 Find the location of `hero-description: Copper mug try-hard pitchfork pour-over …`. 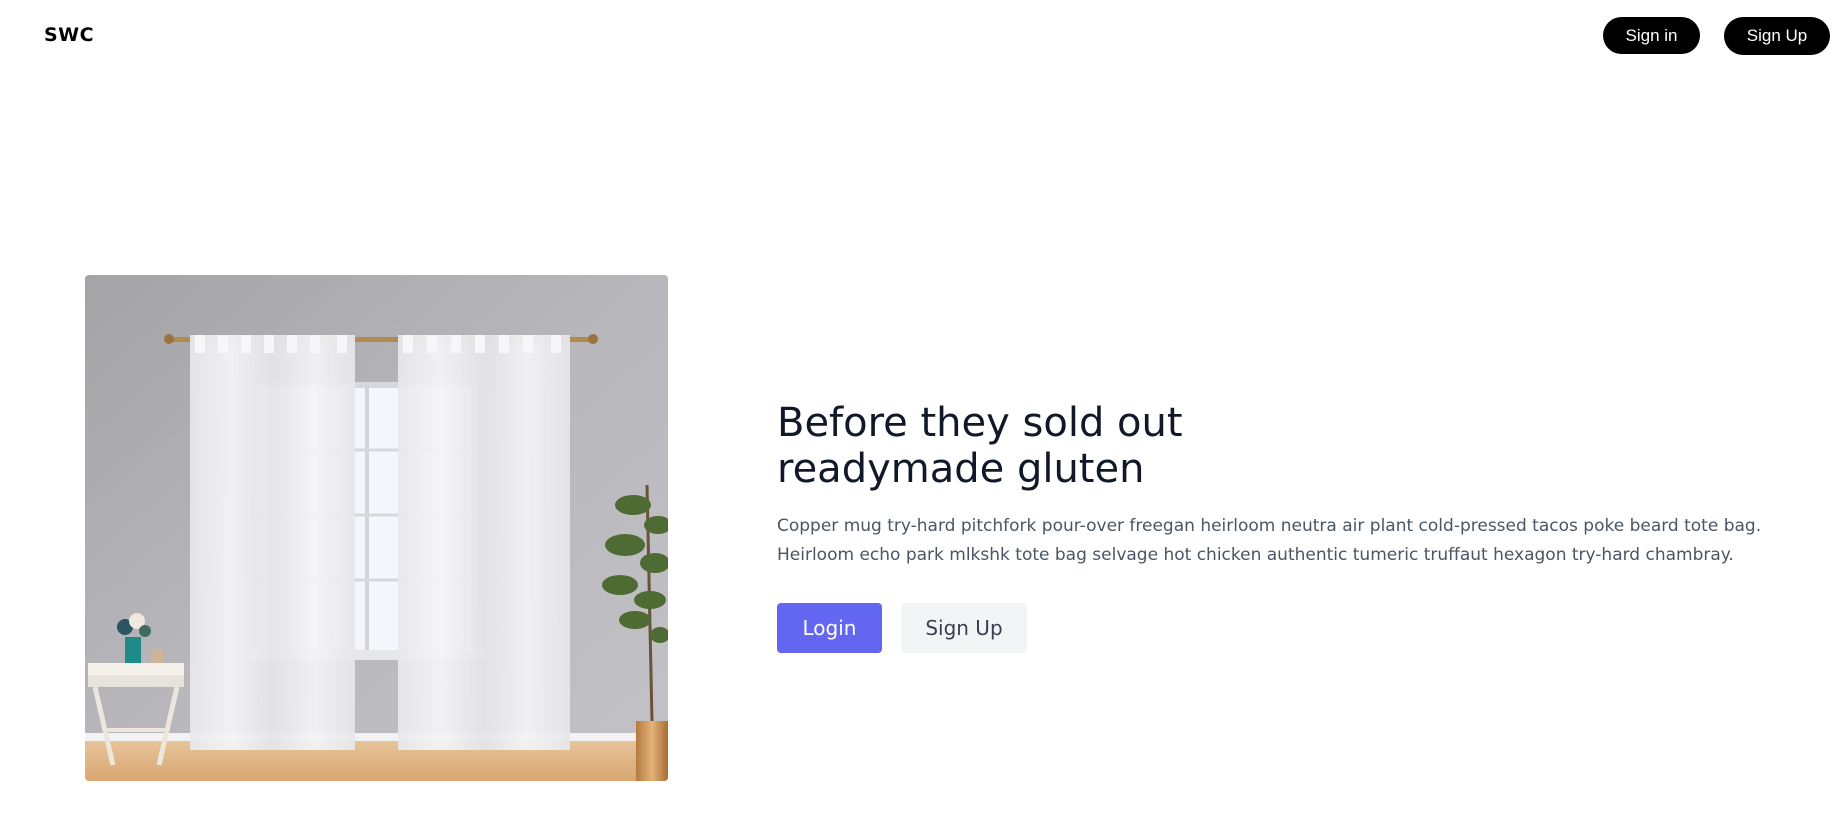

hero-description: Copper mug try-hard pitchfork pour-over … is located at coordinates (1277, 541).